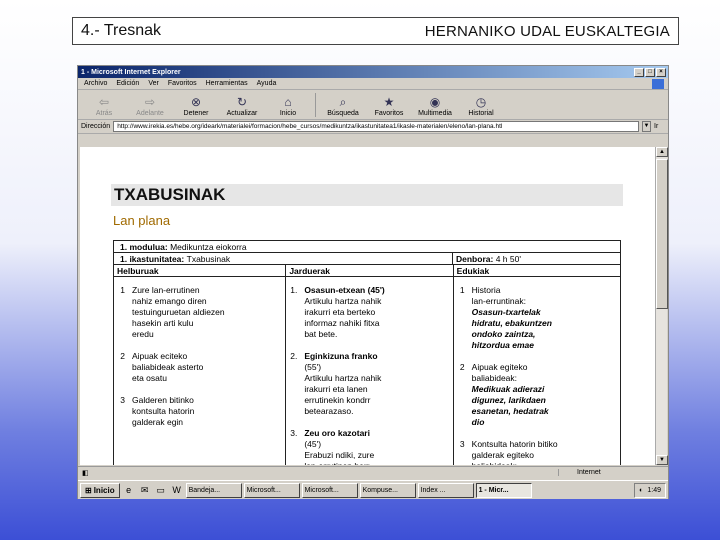 The width and height of the screenshot is (720, 540). Describe the element at coordinates (329, 411) in the screenshot. I see `item-line: betearazaso.` at that location.